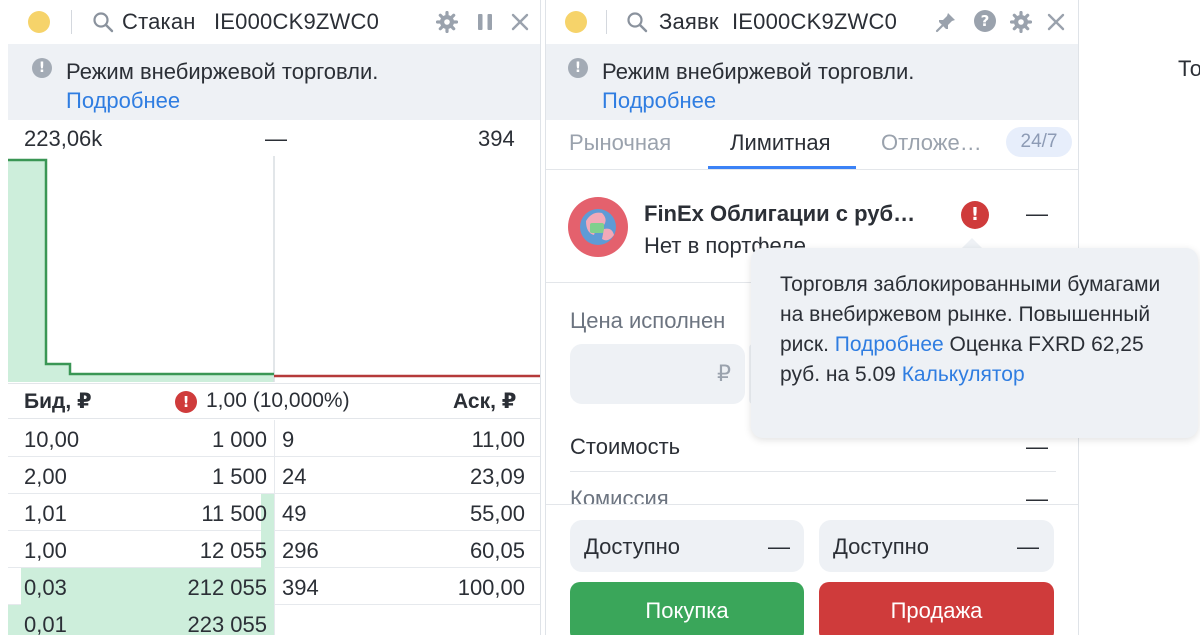 The height and width of the screenshot is (635, 1200). Describe the element at coordinates (619, 495) in the screenshot. I see `commission-label: Комиссия` at that location.